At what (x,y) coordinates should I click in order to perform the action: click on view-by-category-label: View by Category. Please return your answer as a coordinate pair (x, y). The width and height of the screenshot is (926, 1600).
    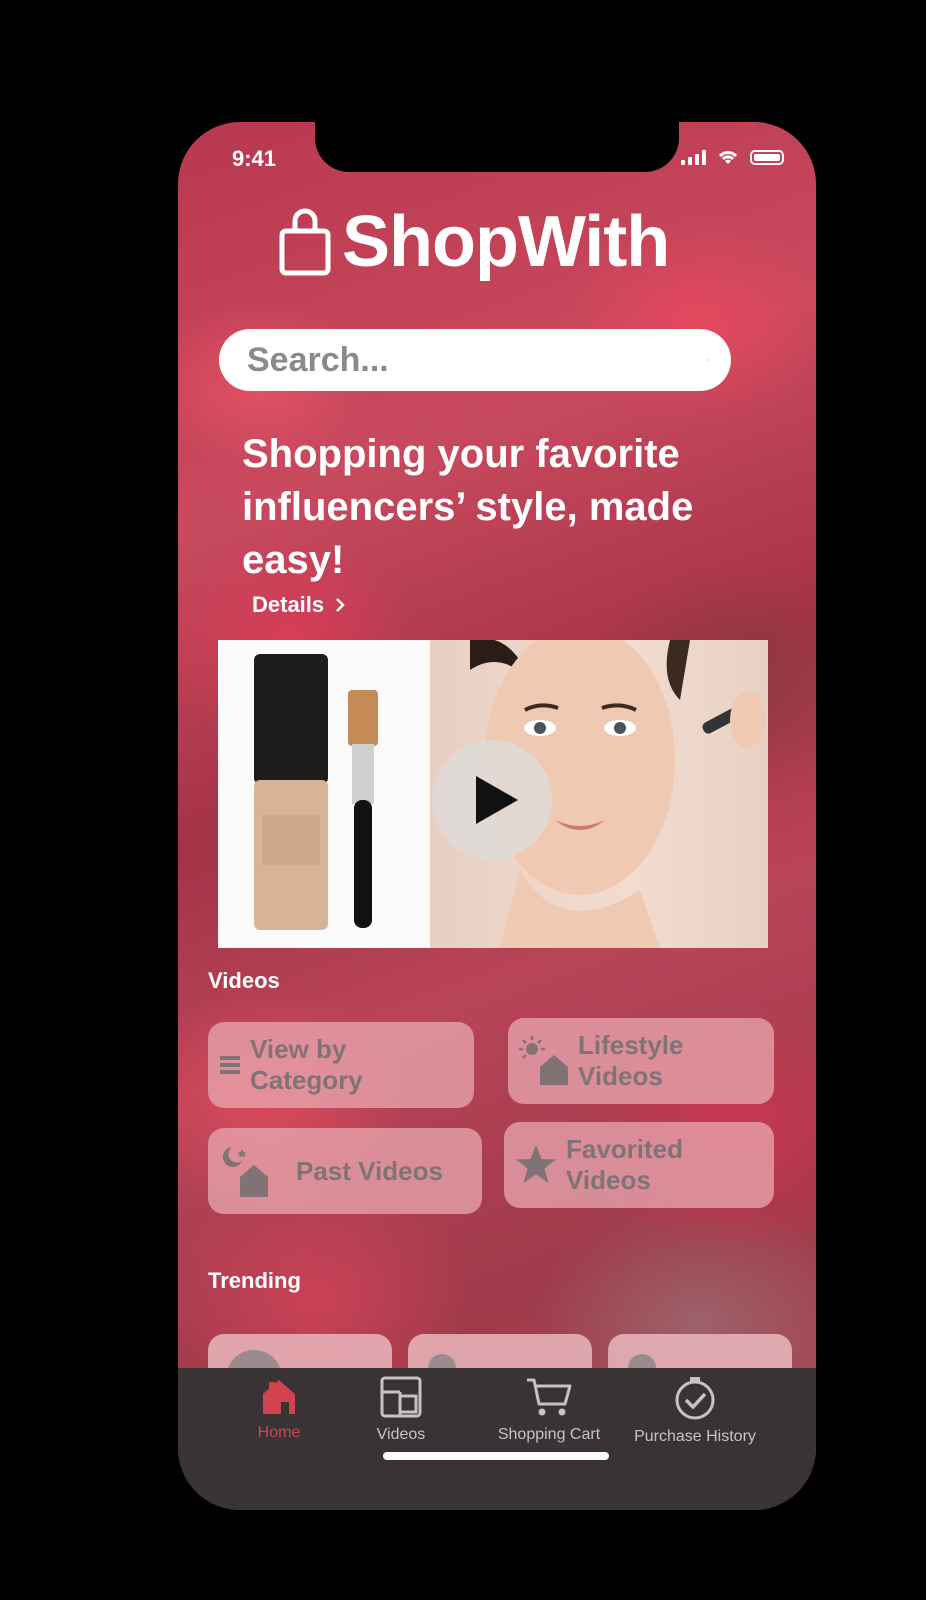
    Looking at the image, I should click on (306, 1064).